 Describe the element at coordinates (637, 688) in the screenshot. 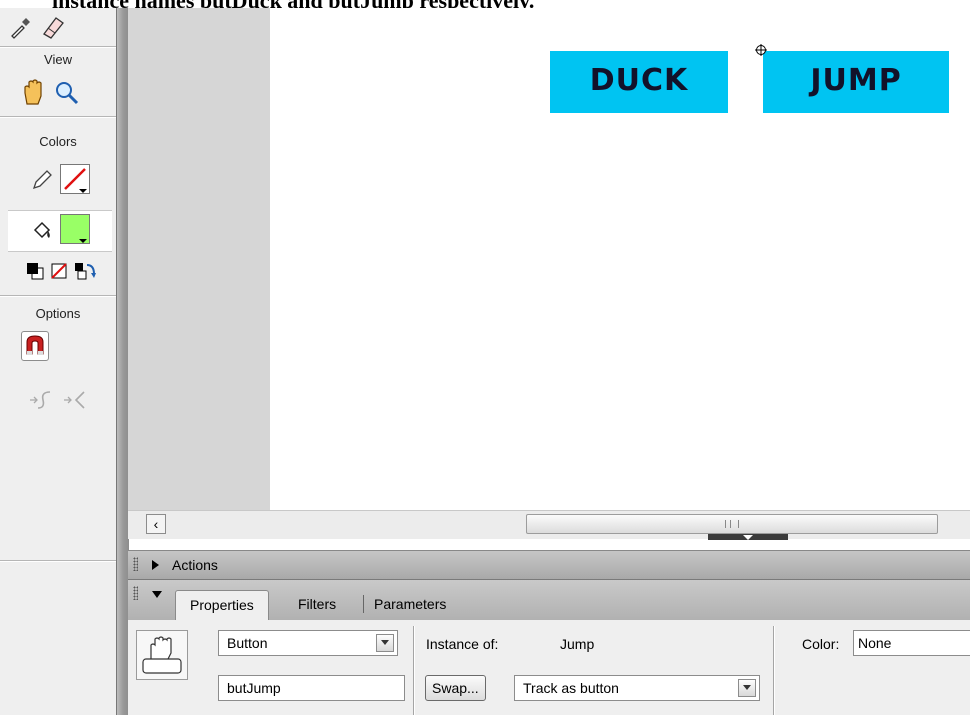

I see `tracking-select: Track as button` at that location.